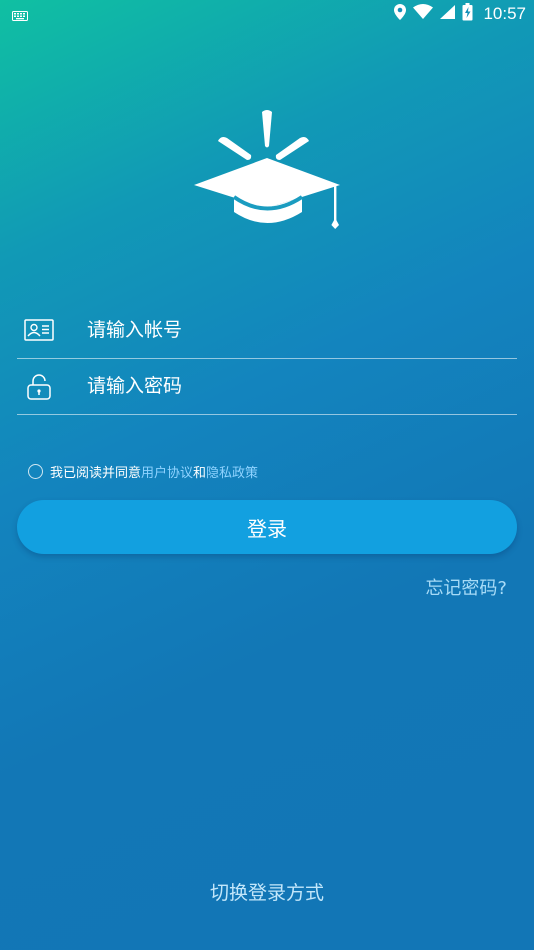  Describe the element at coordinates (232, 471) in the screenshot. I see `privacy-policy-link: 隐私政策` at that location.